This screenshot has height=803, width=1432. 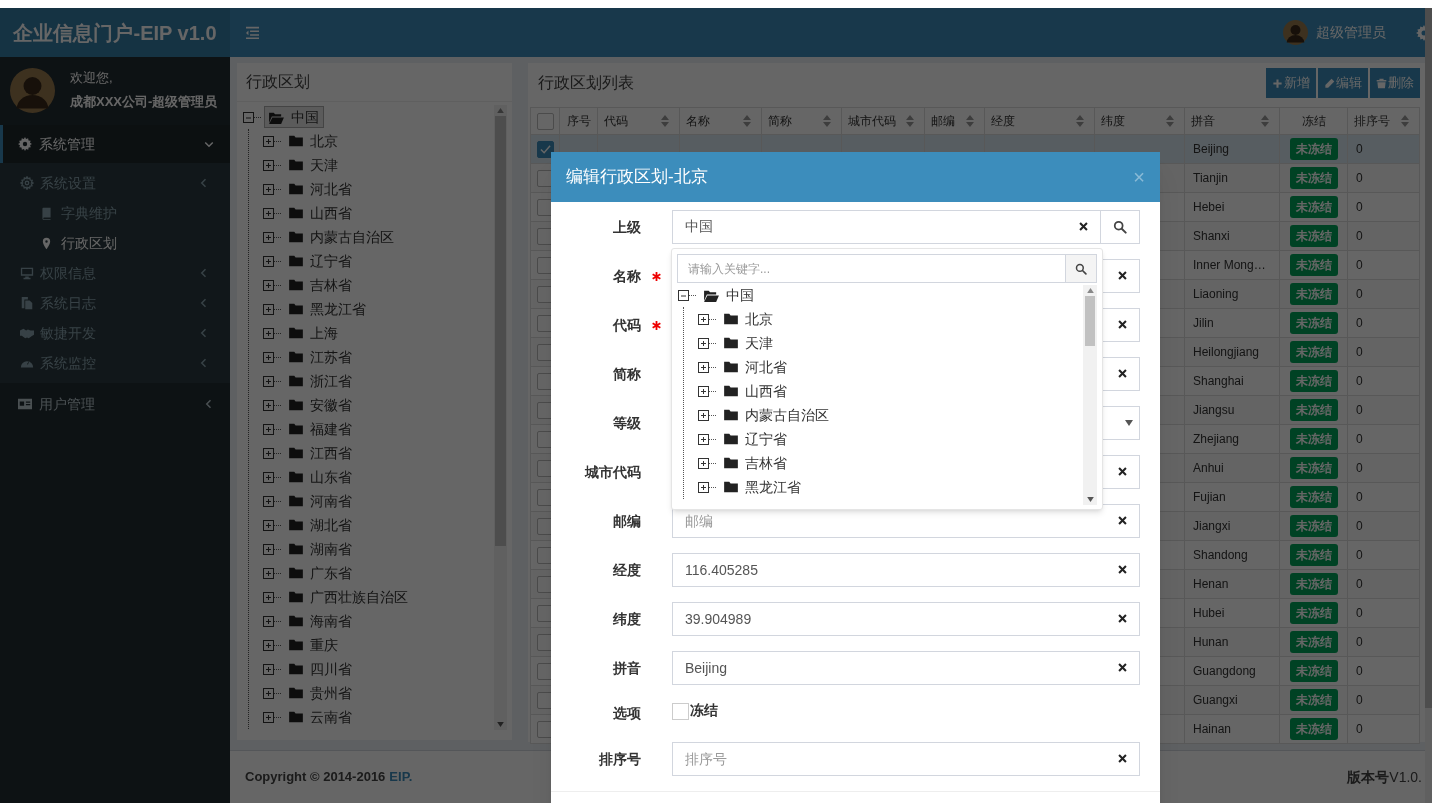 What do you see at coordinates (320, 357) in the screenshot?
I see `tree-node: 江苏省` at bounding box center [320, 357].